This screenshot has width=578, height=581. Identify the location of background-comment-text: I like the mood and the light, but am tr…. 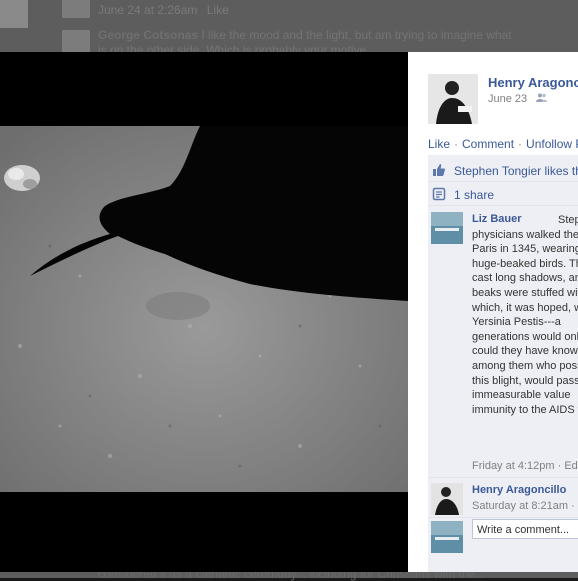
(356, 35).